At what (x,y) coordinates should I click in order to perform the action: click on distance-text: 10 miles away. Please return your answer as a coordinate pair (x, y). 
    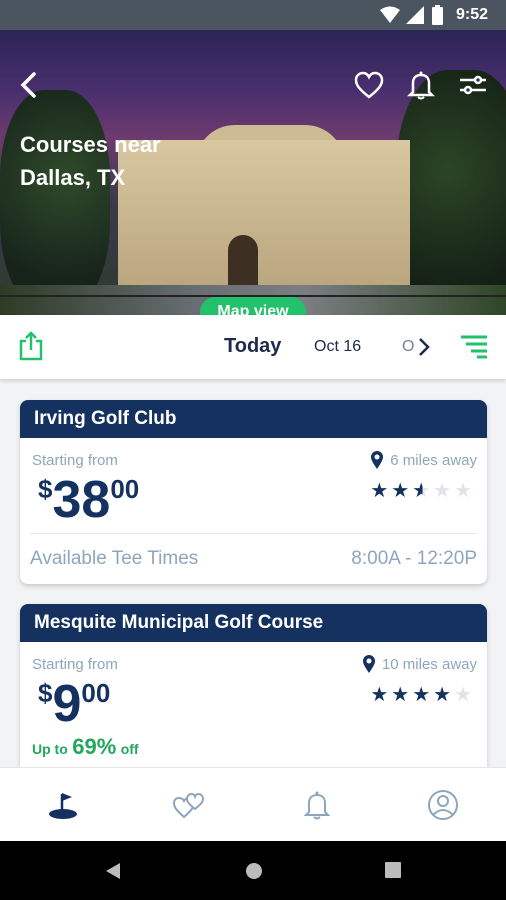
    Looking at the image, I should click on (429, 664).